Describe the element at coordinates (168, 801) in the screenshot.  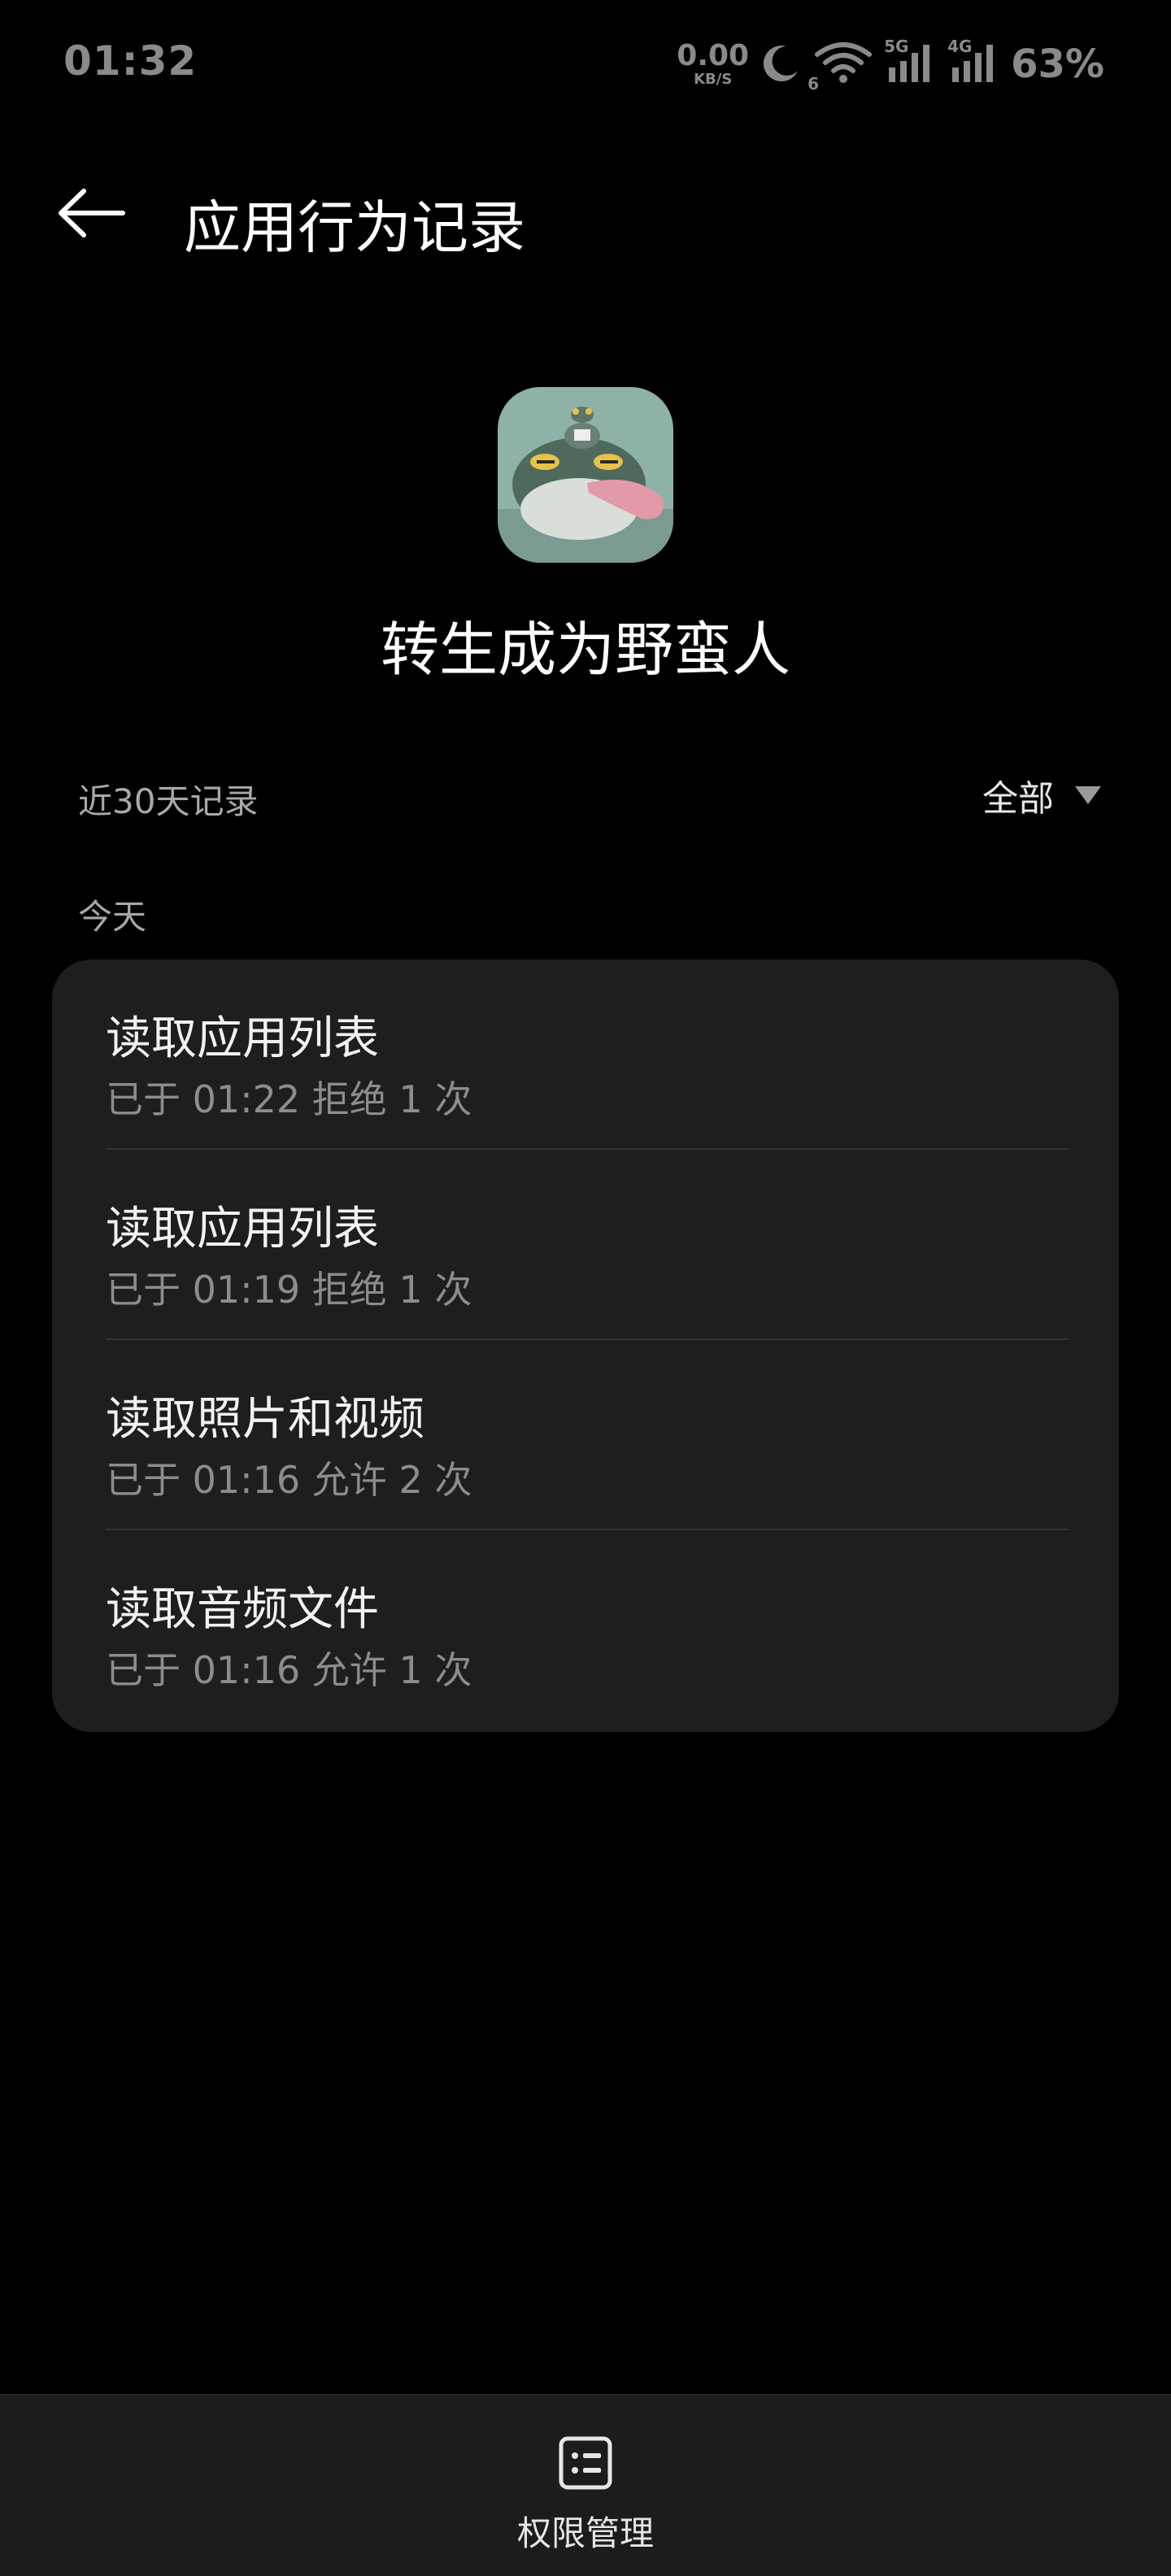
I see `range-label: 近30天记录` at that location.